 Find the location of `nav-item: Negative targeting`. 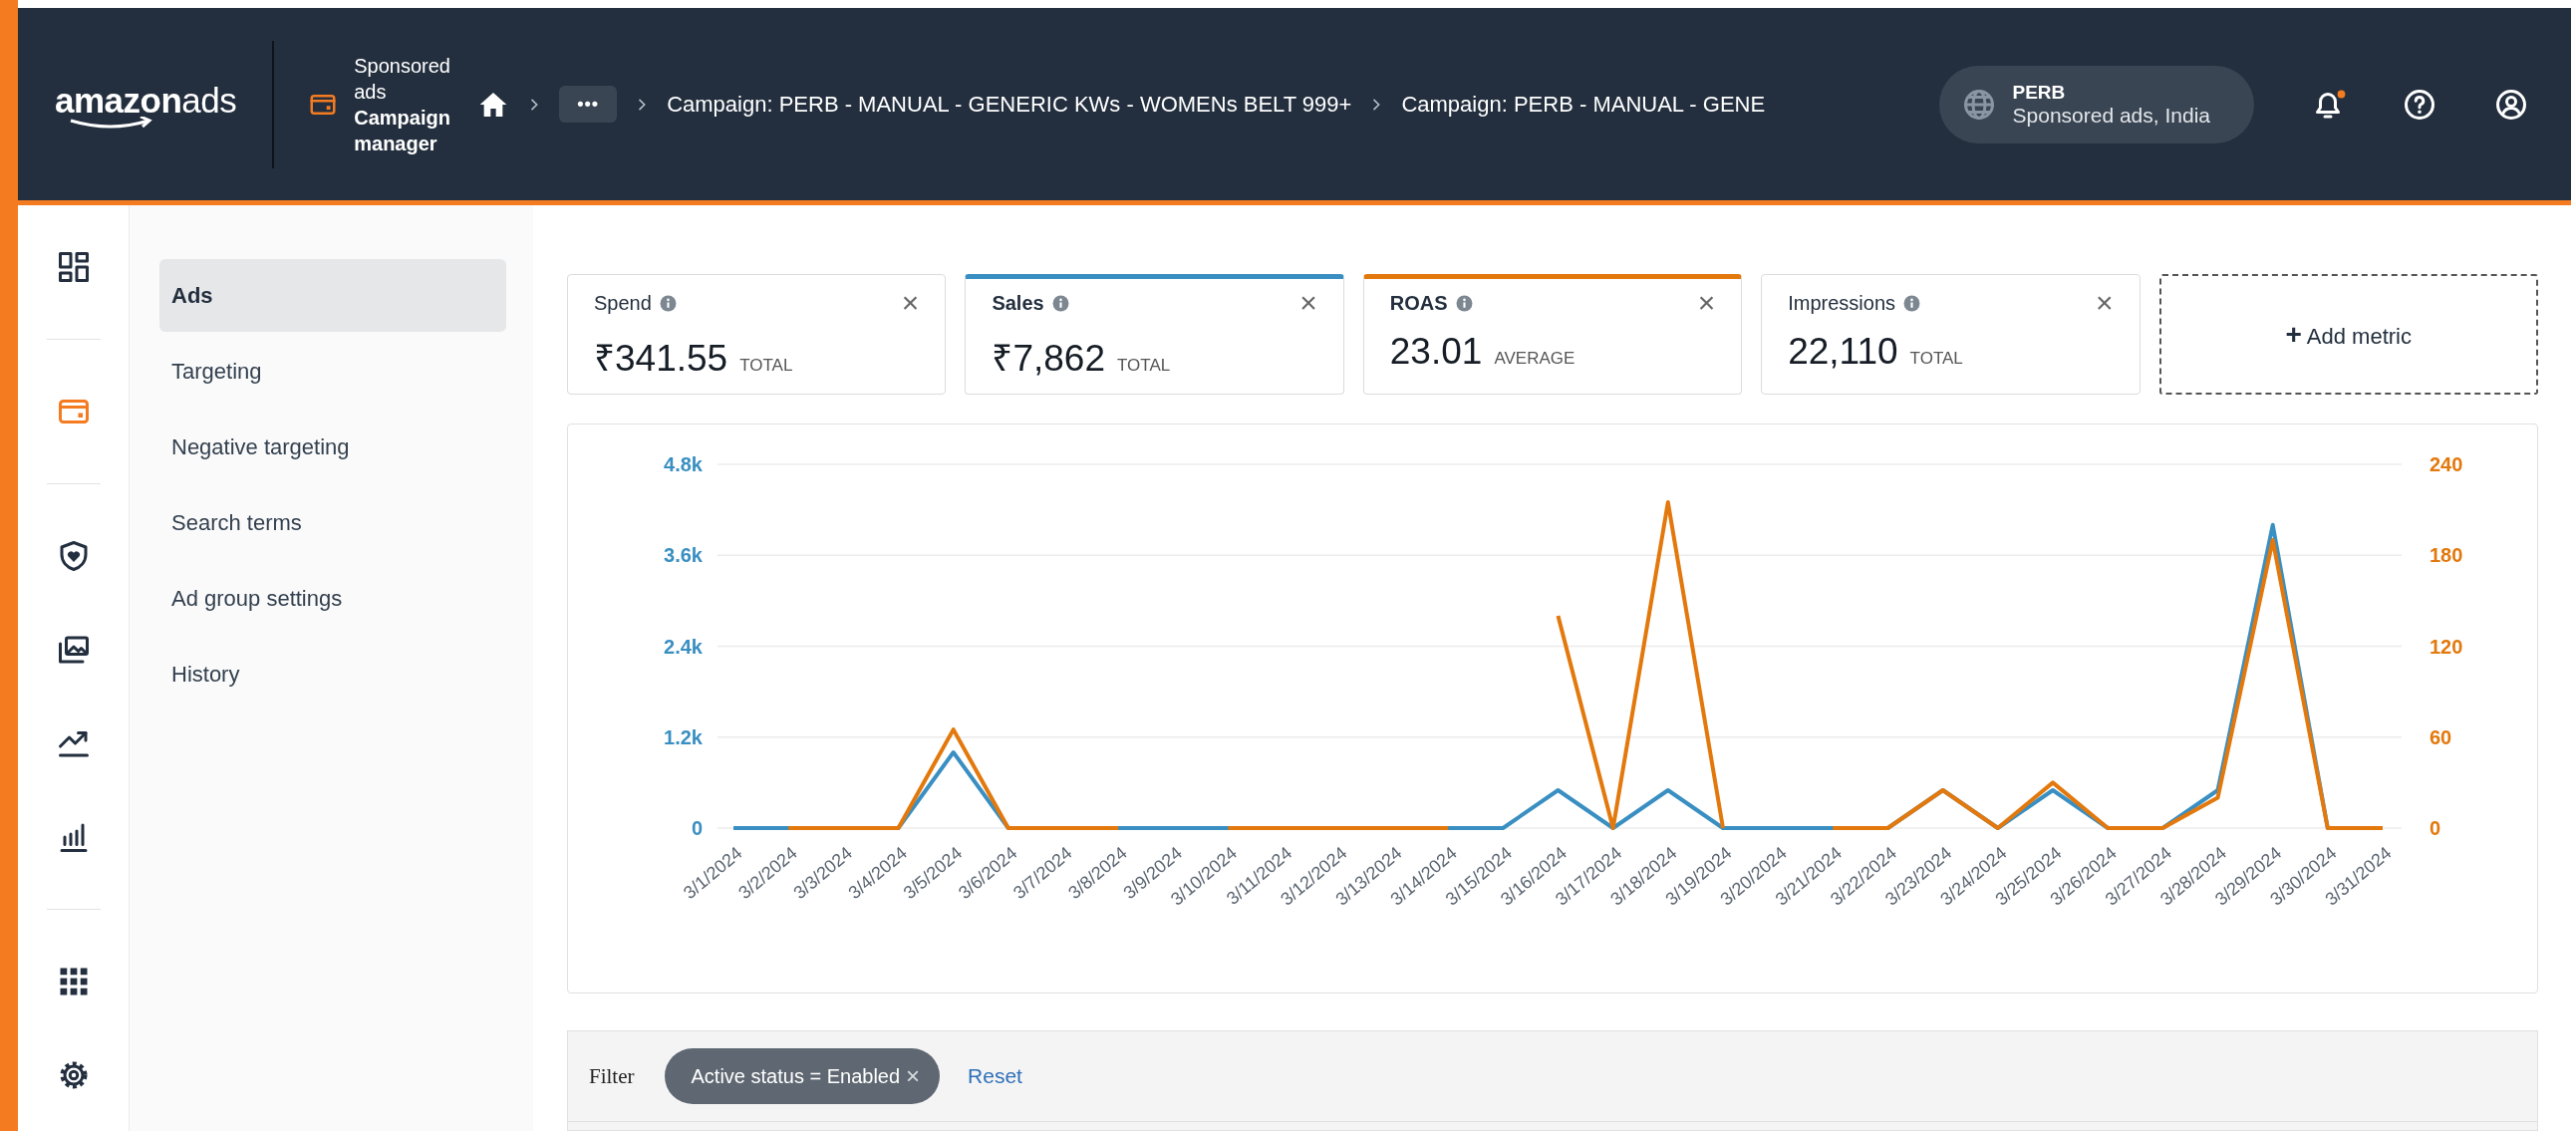

nav-item: Negative targeting is located at coordinates (332, 447).